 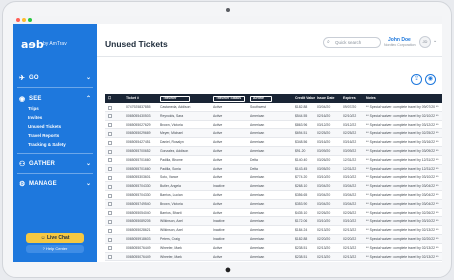 I want to click on column-header-issue-date: Issue Date, so click(x=326, y=98).